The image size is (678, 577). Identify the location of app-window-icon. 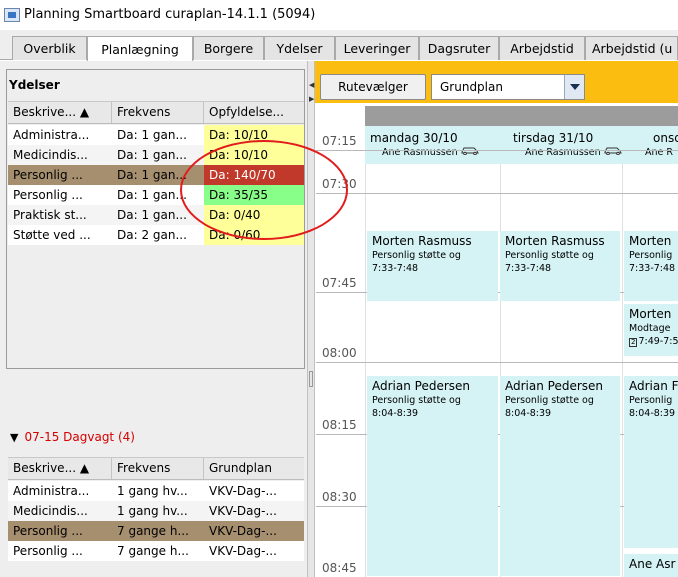
(12, 15).